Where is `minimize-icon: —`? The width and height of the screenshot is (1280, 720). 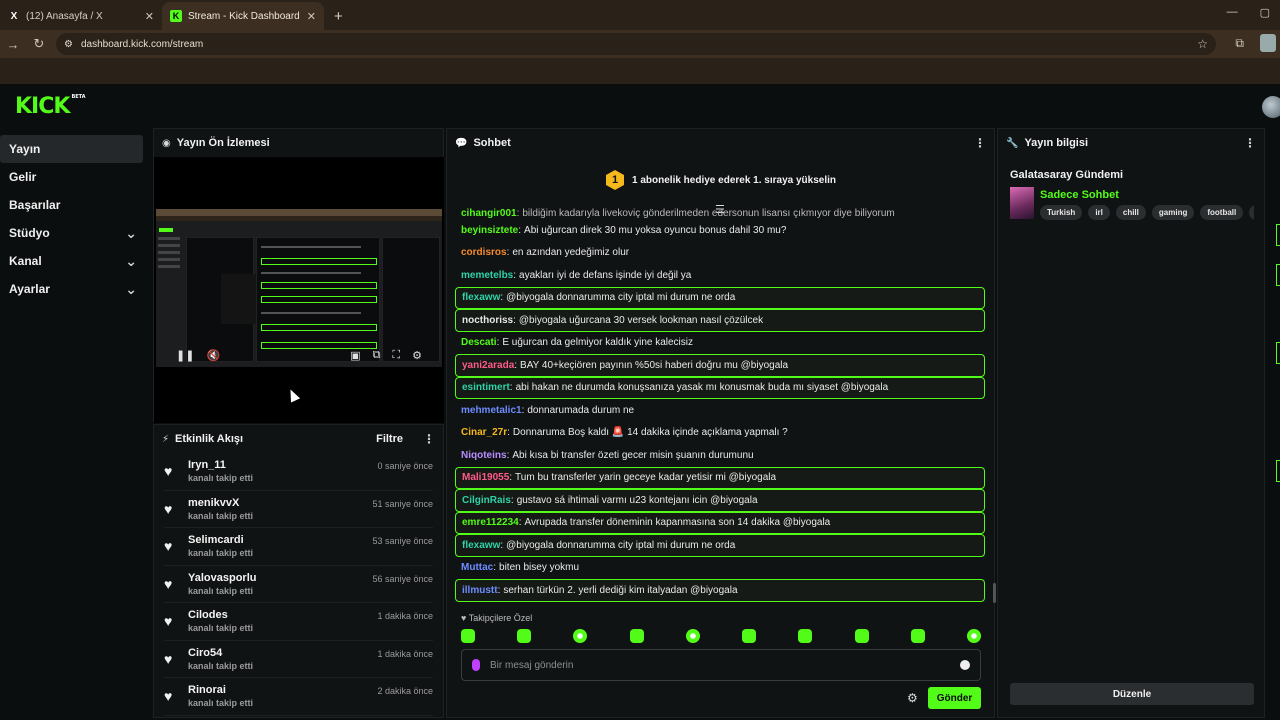 minimize-icon: — is located at coordinates (1232, 12).